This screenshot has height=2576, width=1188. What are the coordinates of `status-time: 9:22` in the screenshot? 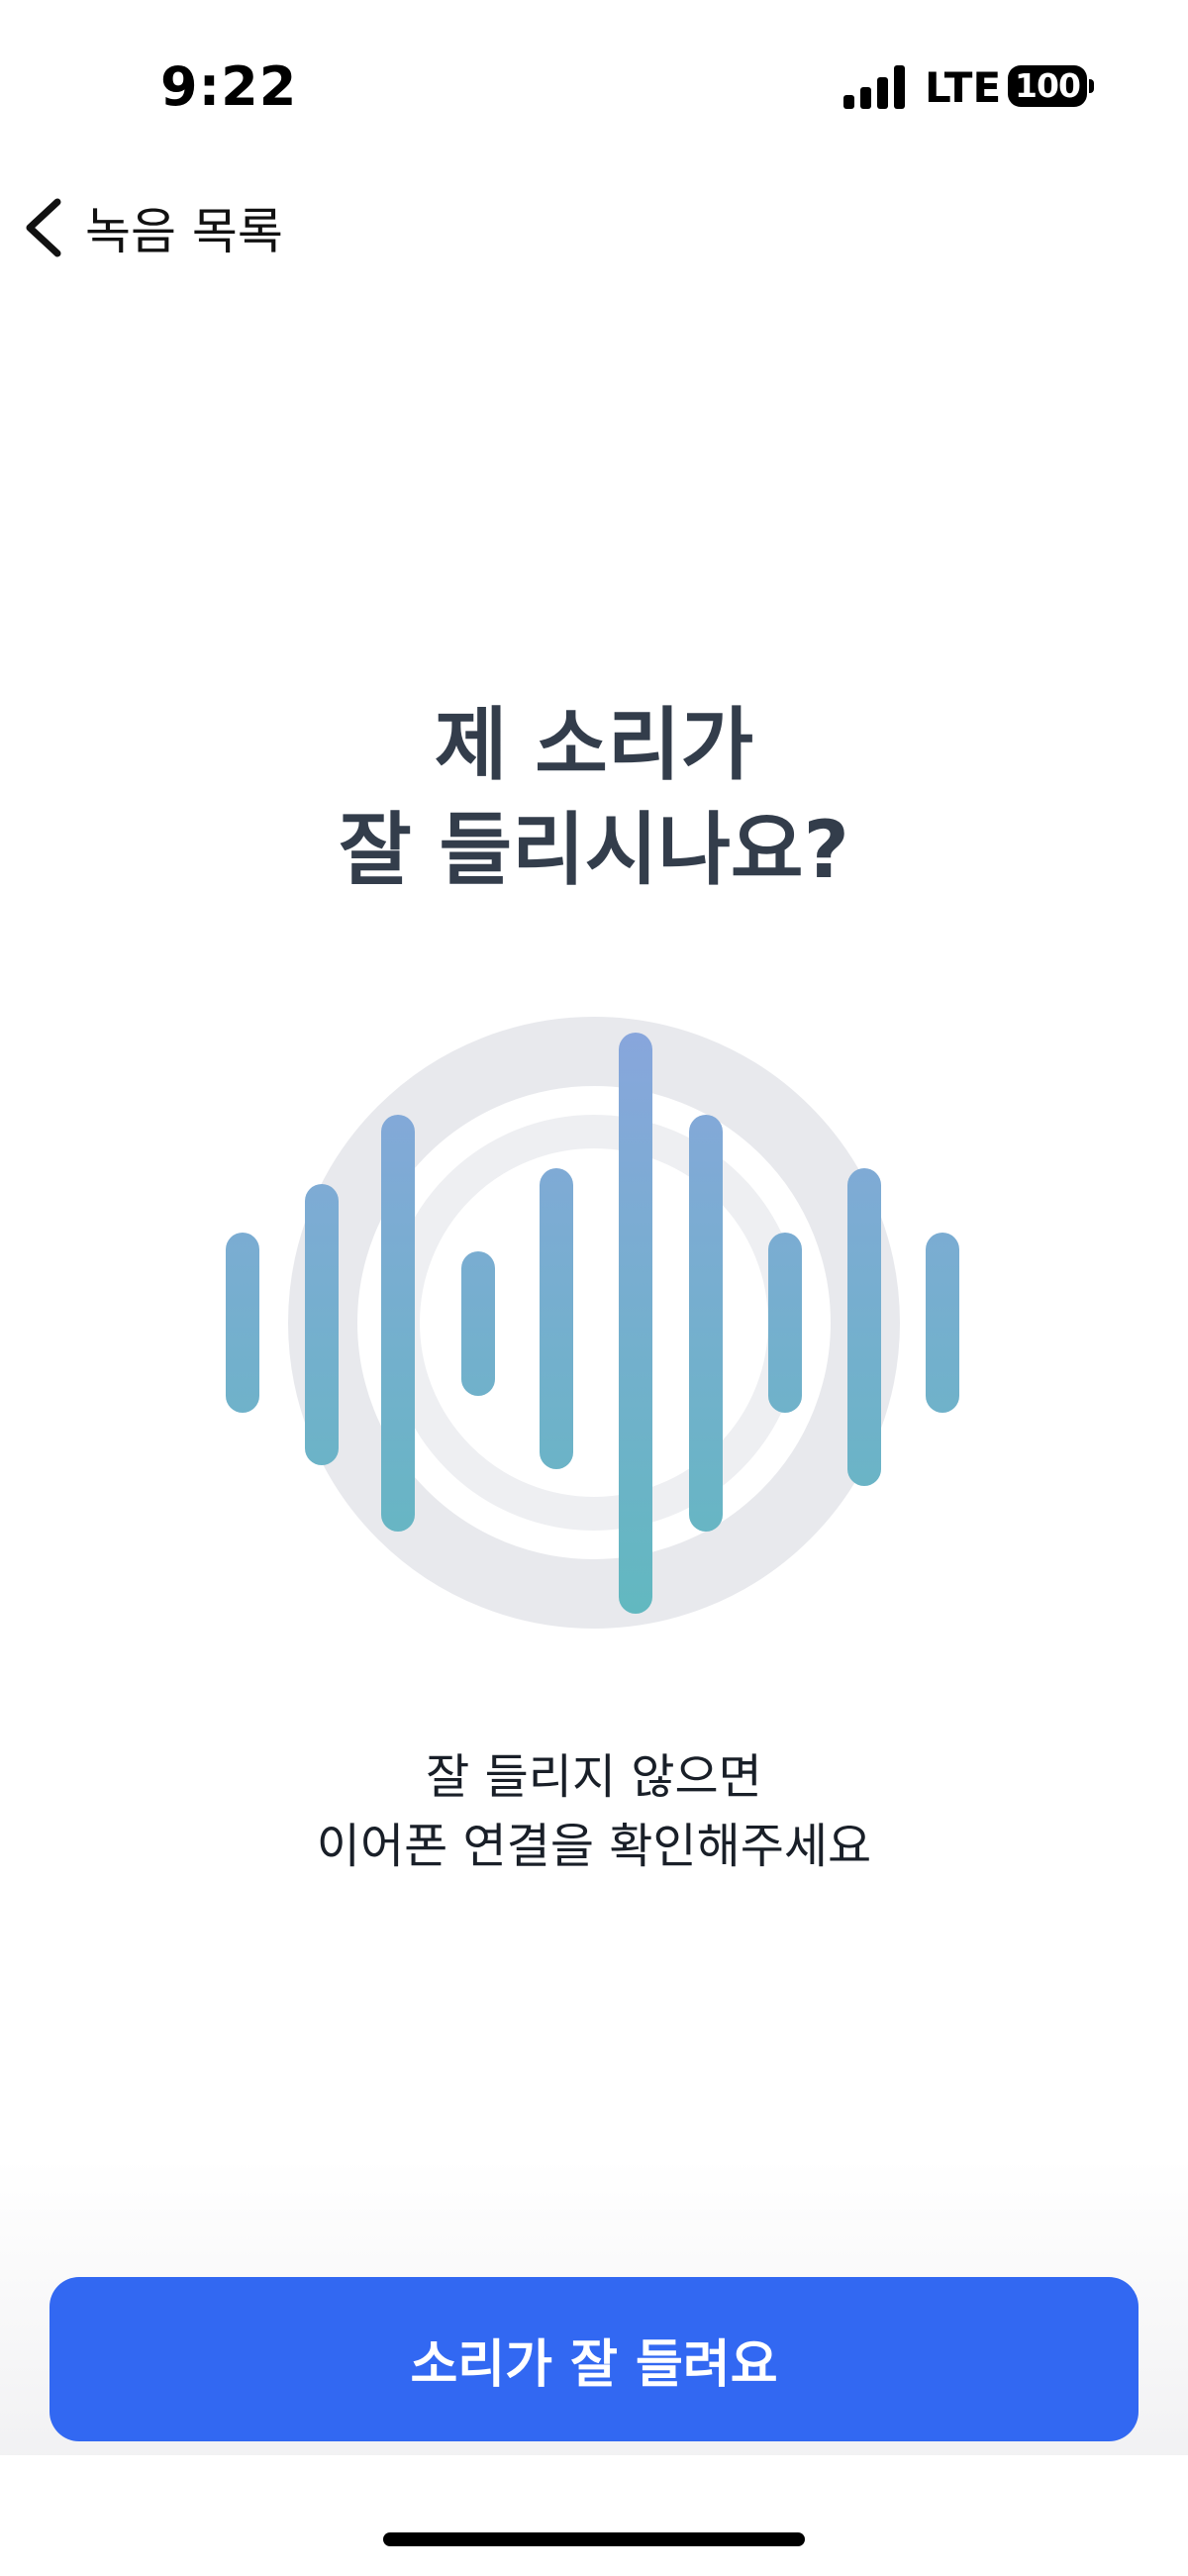 It's located at (229, 86).